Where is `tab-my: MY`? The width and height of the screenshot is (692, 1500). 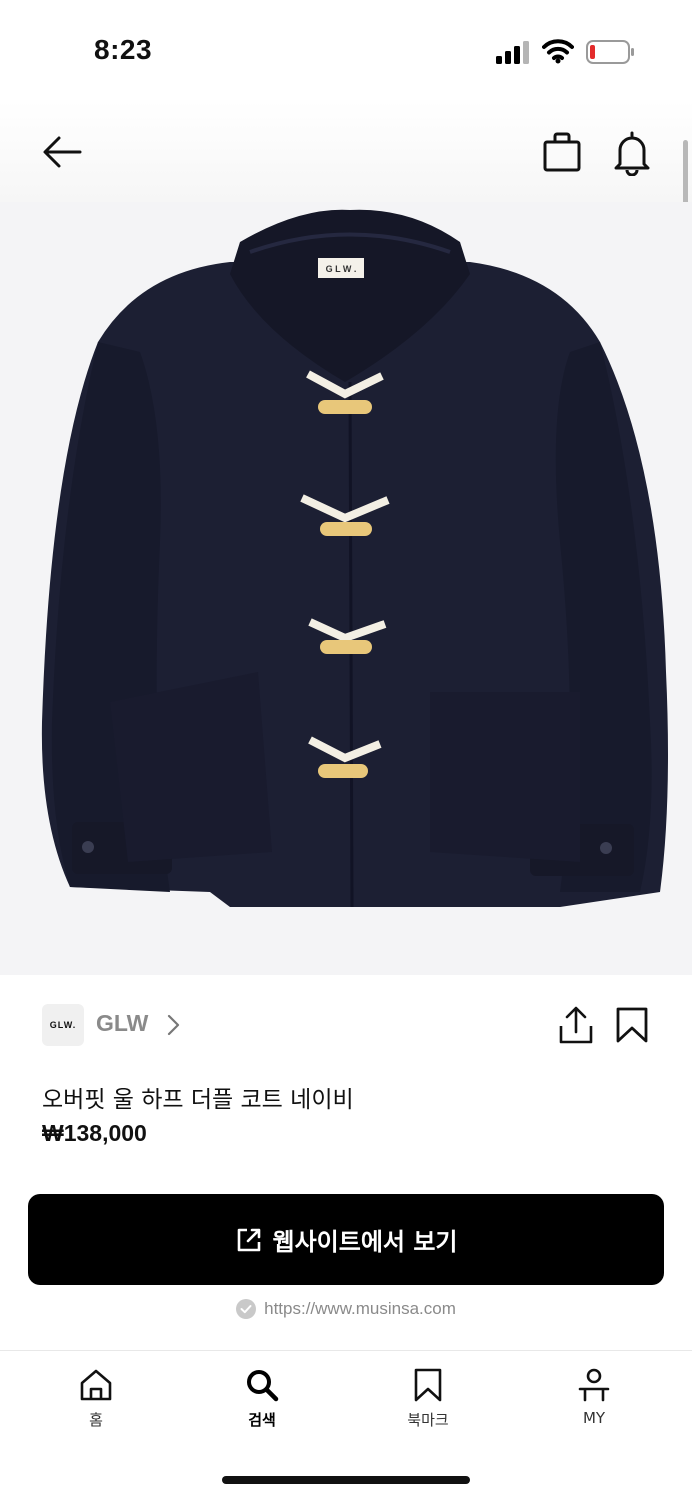
tab-my: MY is located at coordinates (594, 1402).